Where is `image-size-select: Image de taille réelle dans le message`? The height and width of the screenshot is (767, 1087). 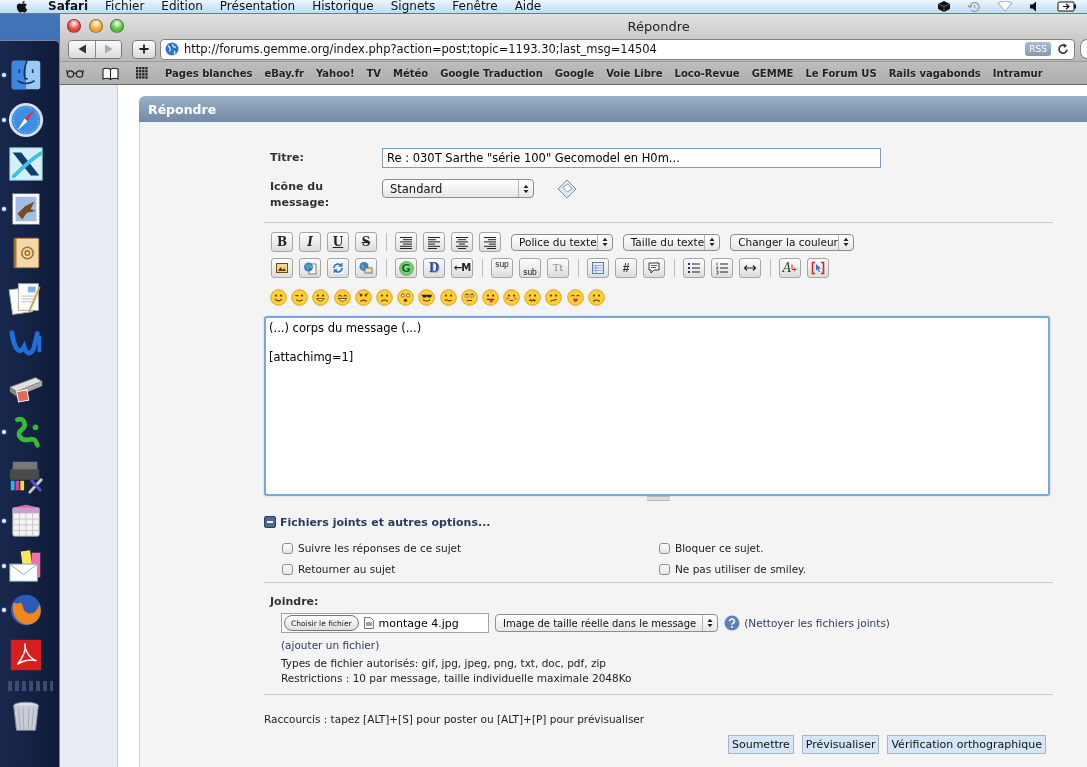 image-size-select: Image de taille réelle dans le message is located at coordinates (607, 623).